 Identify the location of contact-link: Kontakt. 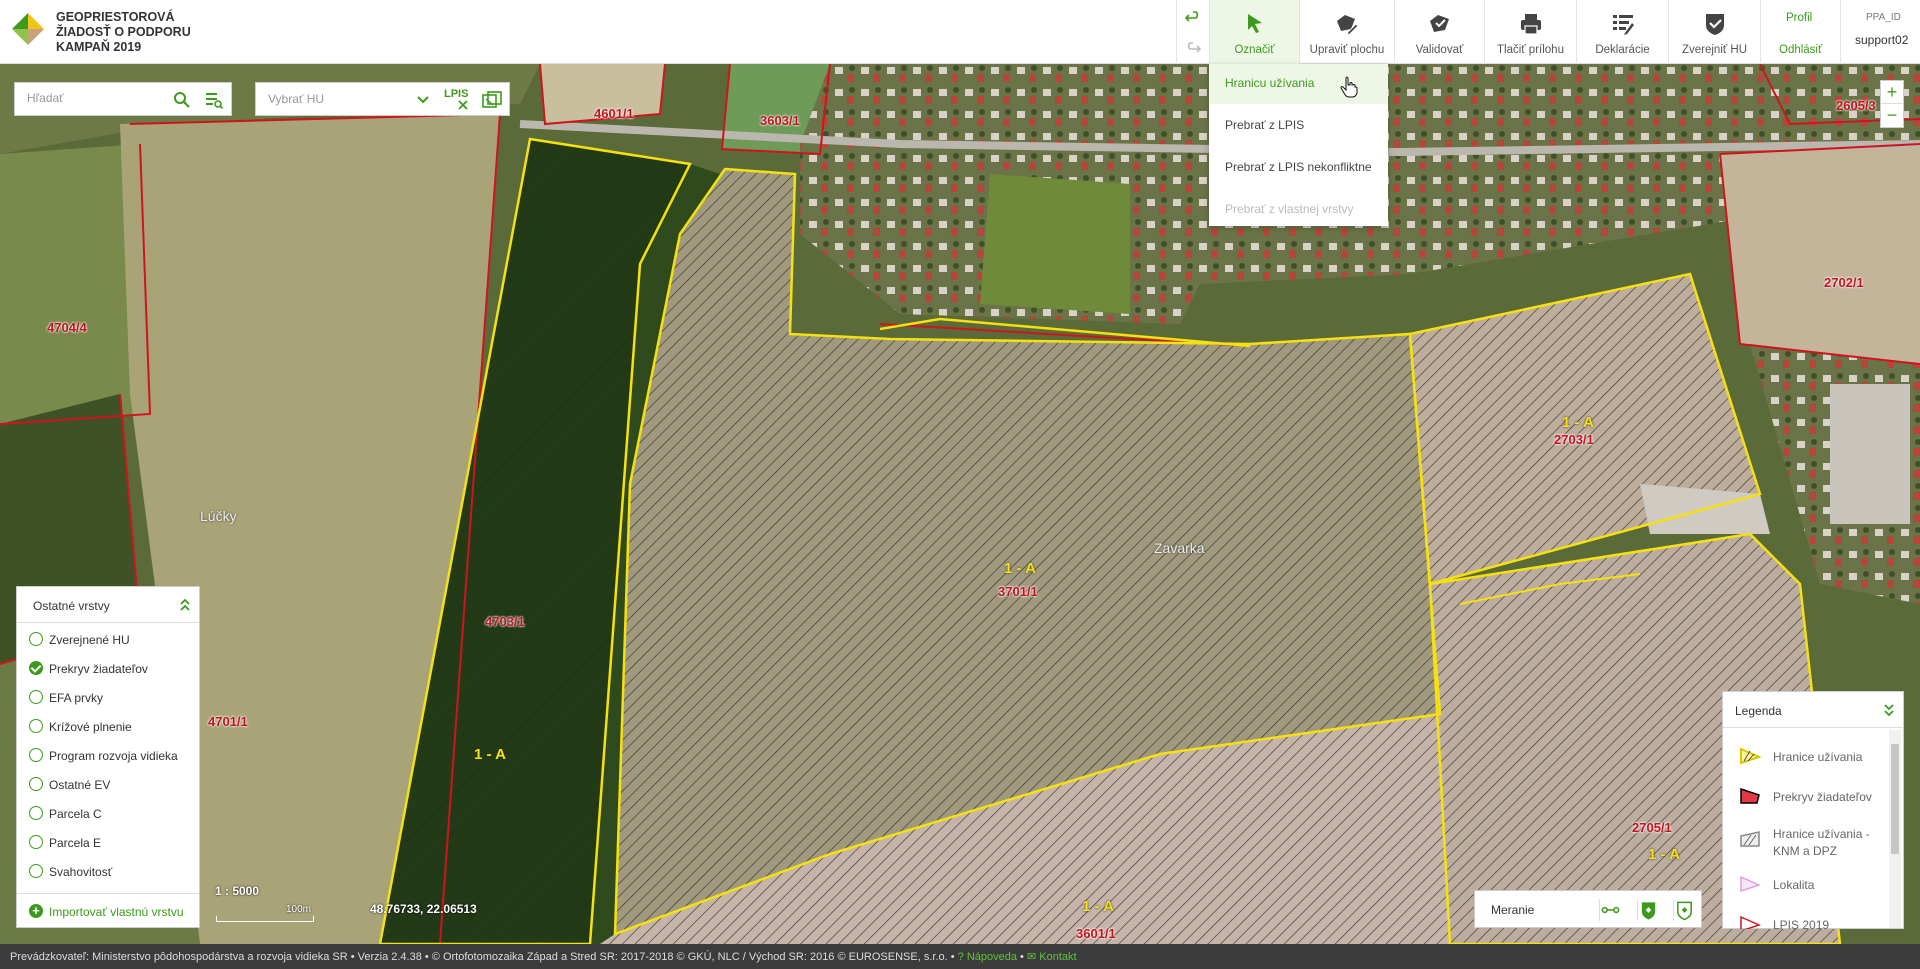
(1057, 957).